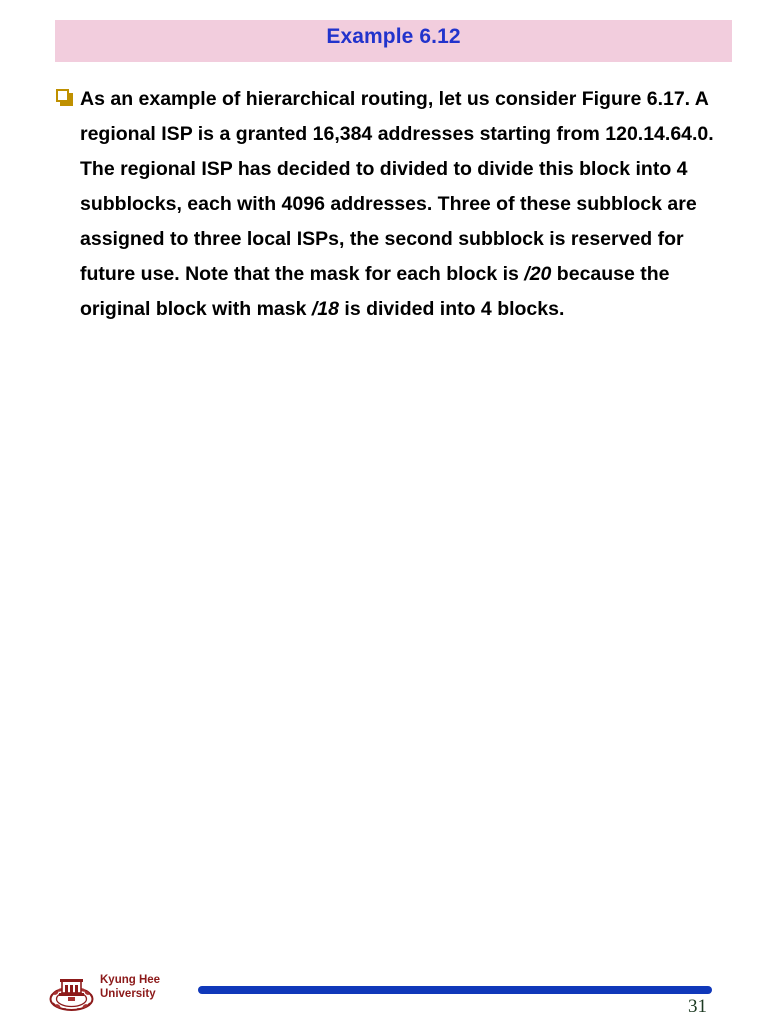 This screenshot has width=780, height=1018. What do you see at coordinates (455, 990) in the screenshot?
I see `footer-divider-rule` at bounding box center [455, 990].